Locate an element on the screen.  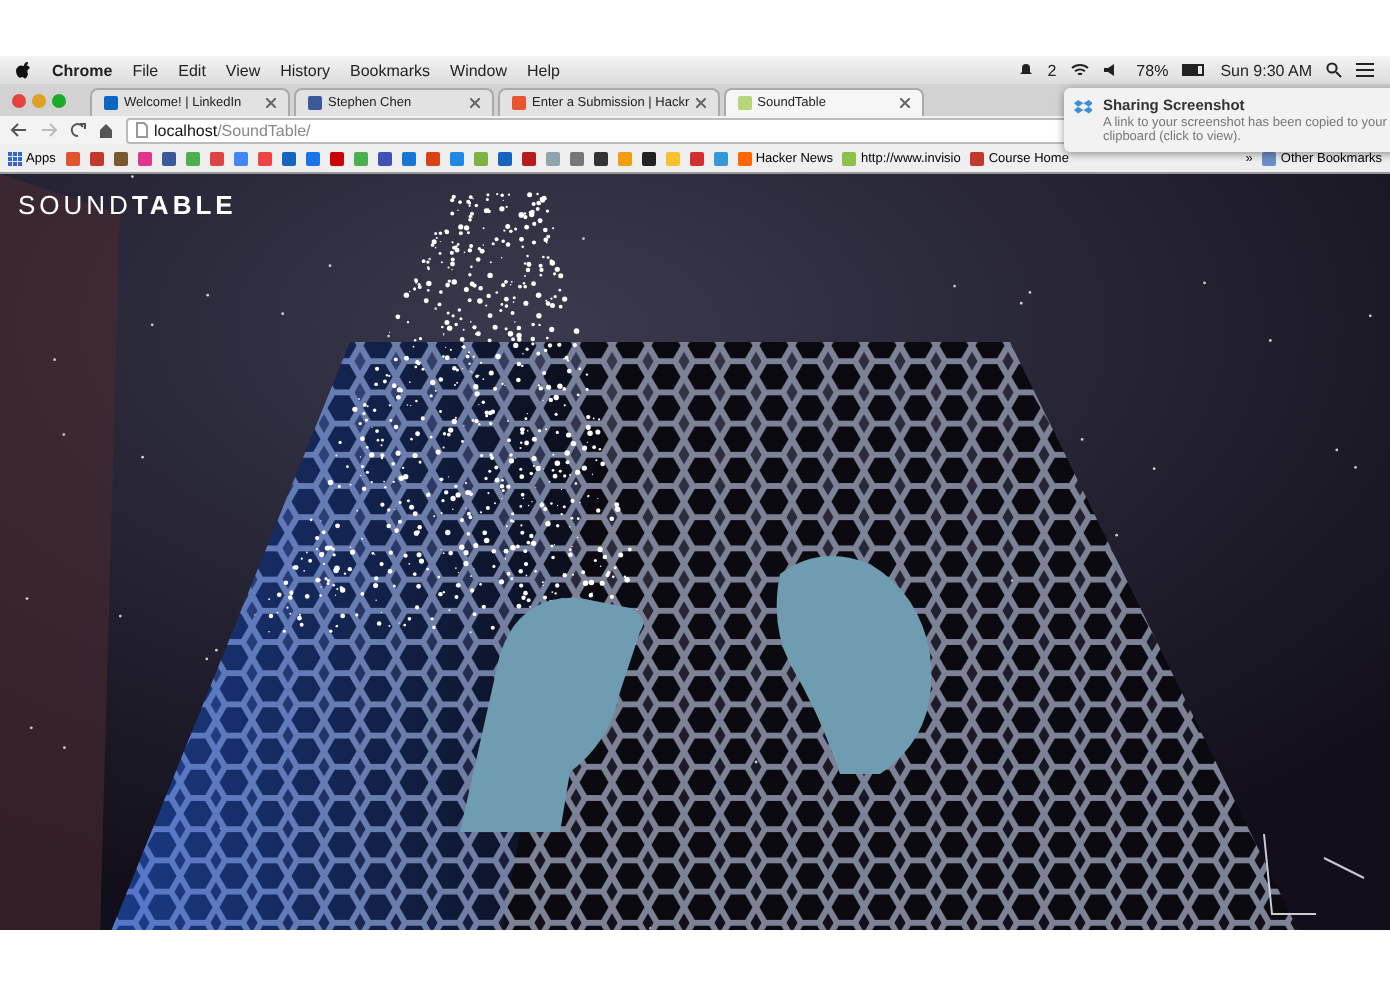
menu-item: History is located at coordinates (305, 70).